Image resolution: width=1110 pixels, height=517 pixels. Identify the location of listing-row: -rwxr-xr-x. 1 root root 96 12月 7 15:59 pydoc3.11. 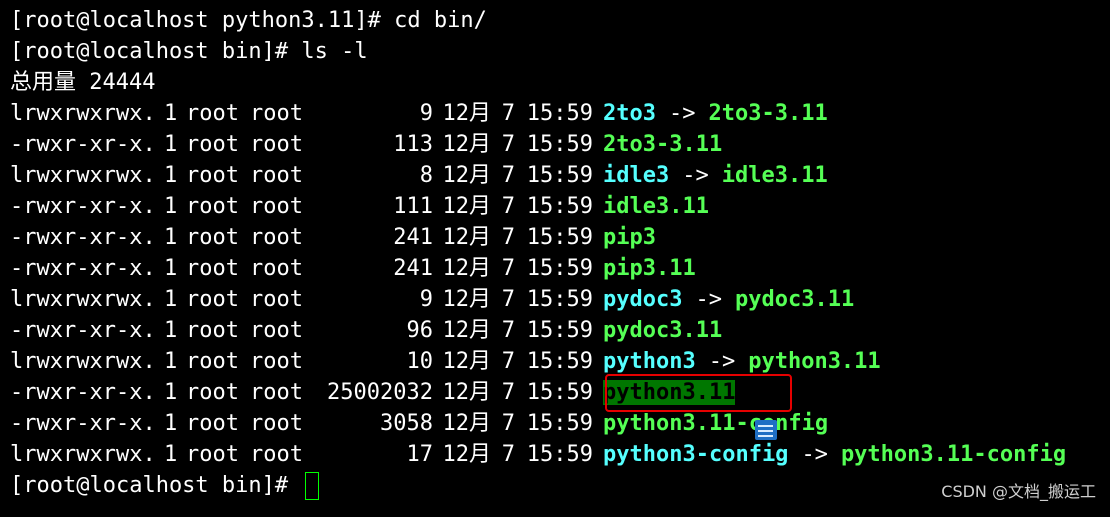
(560, 330).